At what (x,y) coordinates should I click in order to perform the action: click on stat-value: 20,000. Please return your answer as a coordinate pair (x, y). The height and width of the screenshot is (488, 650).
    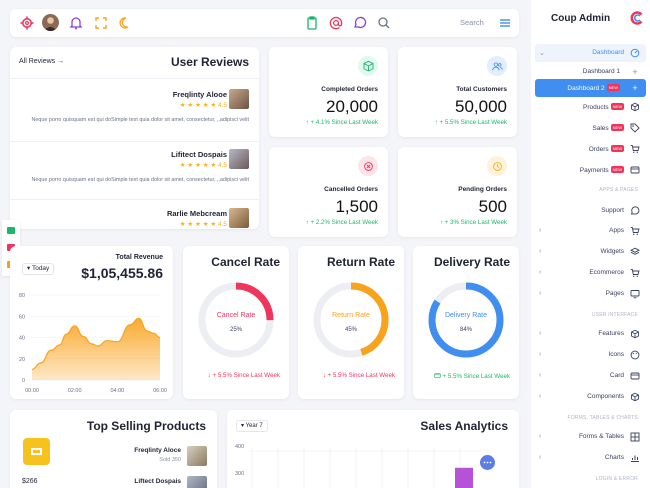
    Looking at the image, I should click on (352, 106).